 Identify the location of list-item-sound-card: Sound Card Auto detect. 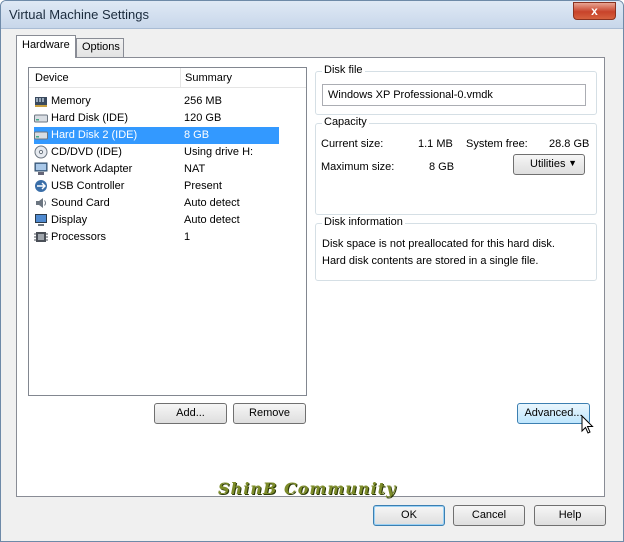
(156, 203).